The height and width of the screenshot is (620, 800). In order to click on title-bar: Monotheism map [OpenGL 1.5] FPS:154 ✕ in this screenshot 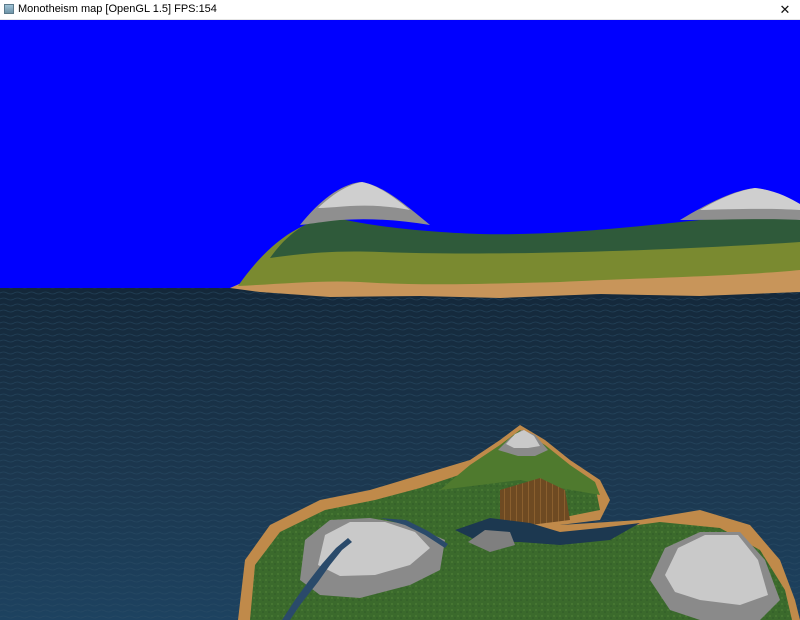, I will do `click(400, 10)`.